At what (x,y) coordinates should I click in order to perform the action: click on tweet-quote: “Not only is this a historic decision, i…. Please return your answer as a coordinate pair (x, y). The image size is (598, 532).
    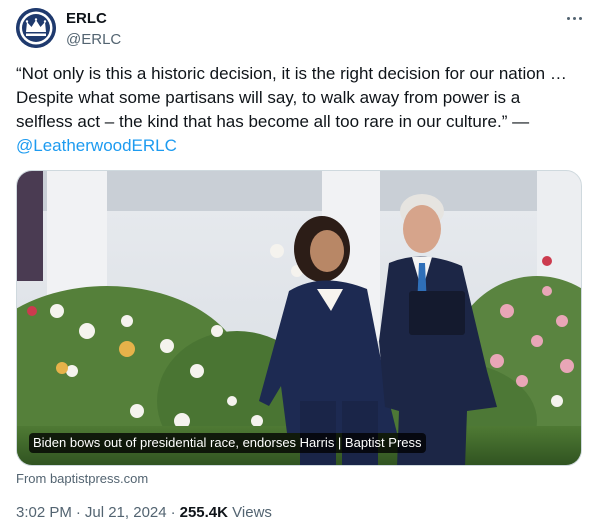
    Looking at the image, I should click on (291, 97).